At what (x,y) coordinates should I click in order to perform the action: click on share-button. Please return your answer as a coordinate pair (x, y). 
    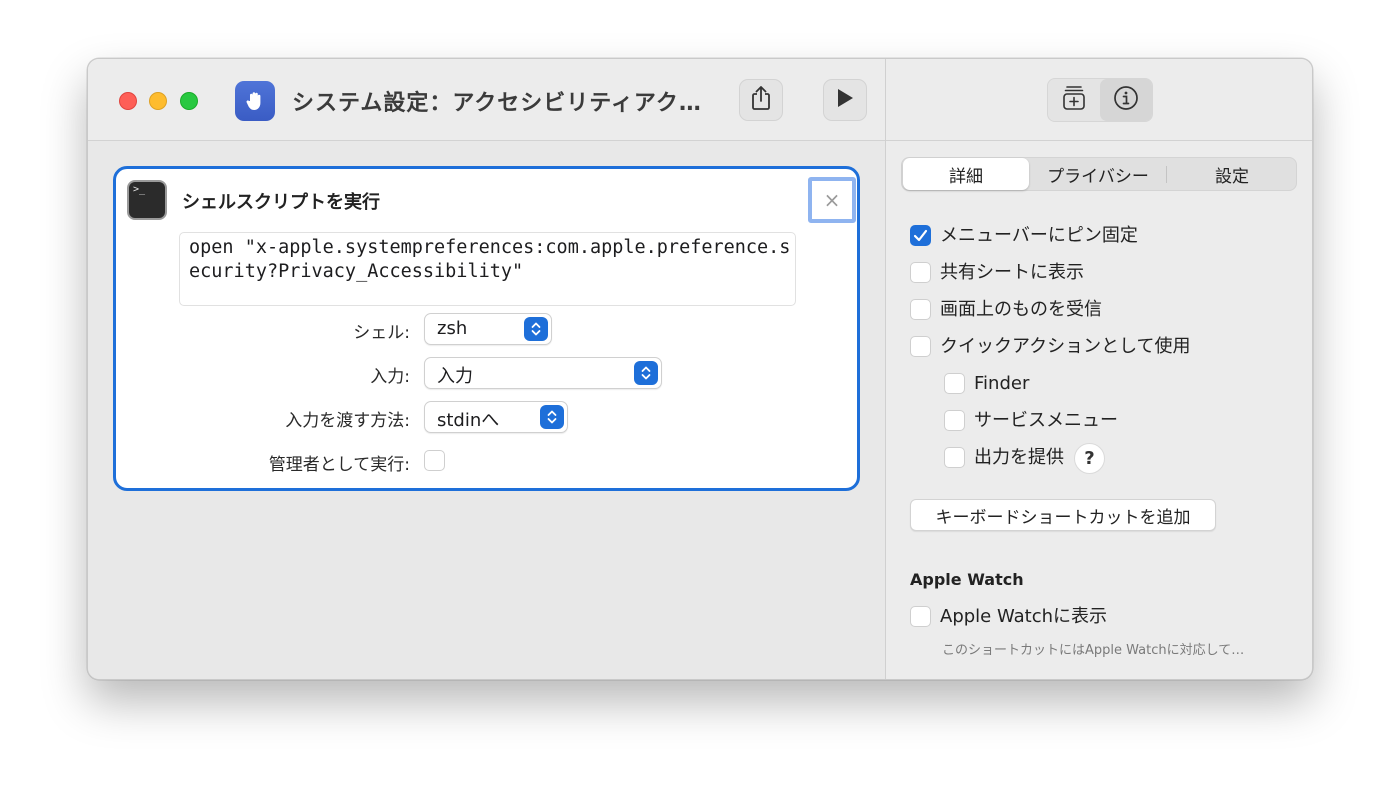
    Looking at the image, I should click on (761, 100).